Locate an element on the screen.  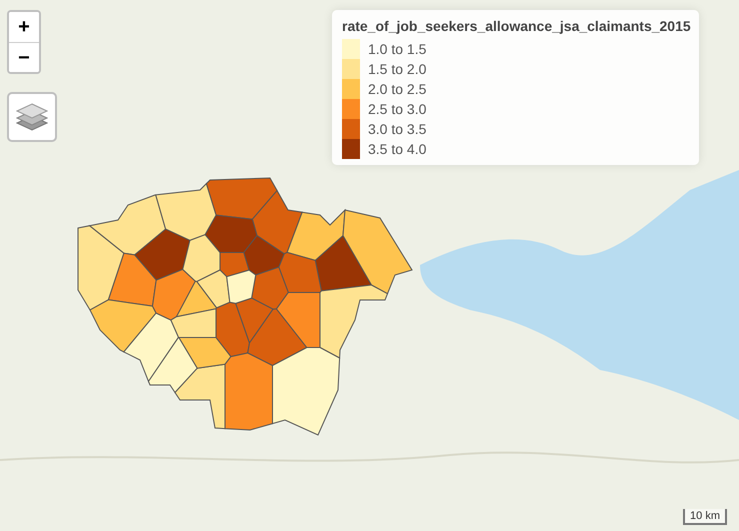
legend-label: 2.0 to 2.5 is located at coordinates (397, 89).